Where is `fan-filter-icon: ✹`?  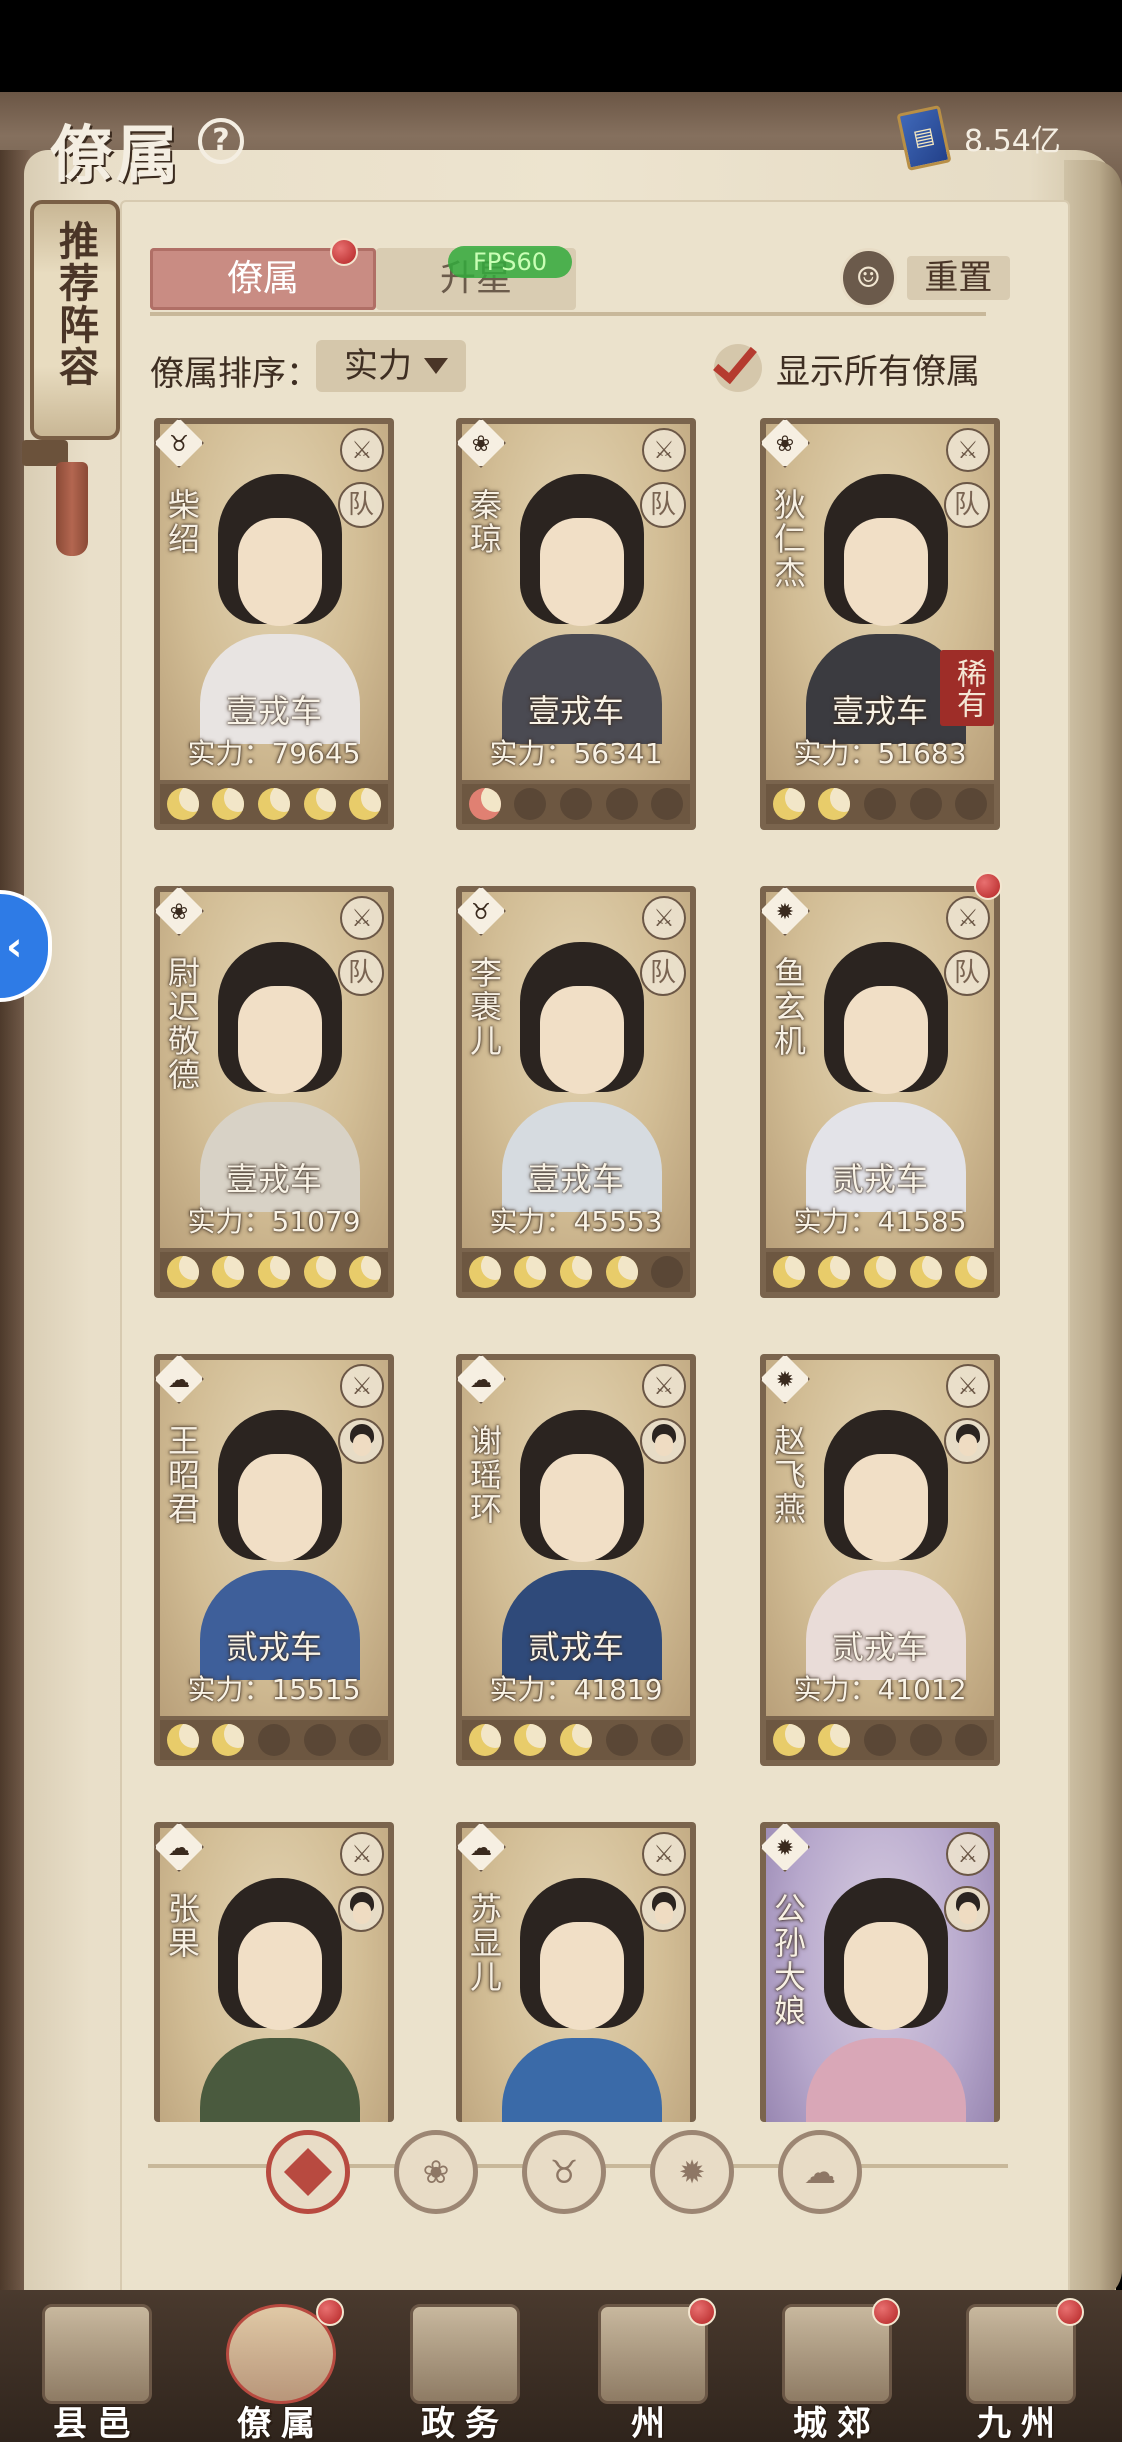 fan-filter-icon: ✹ is located at coordinates (692, 2172).